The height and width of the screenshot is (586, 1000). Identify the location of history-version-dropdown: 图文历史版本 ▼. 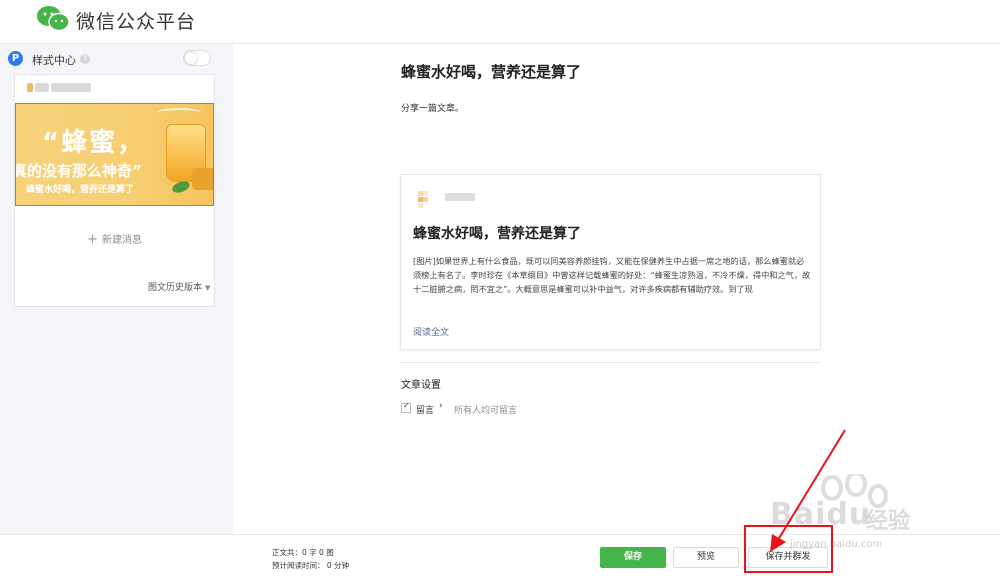
(179, 286).